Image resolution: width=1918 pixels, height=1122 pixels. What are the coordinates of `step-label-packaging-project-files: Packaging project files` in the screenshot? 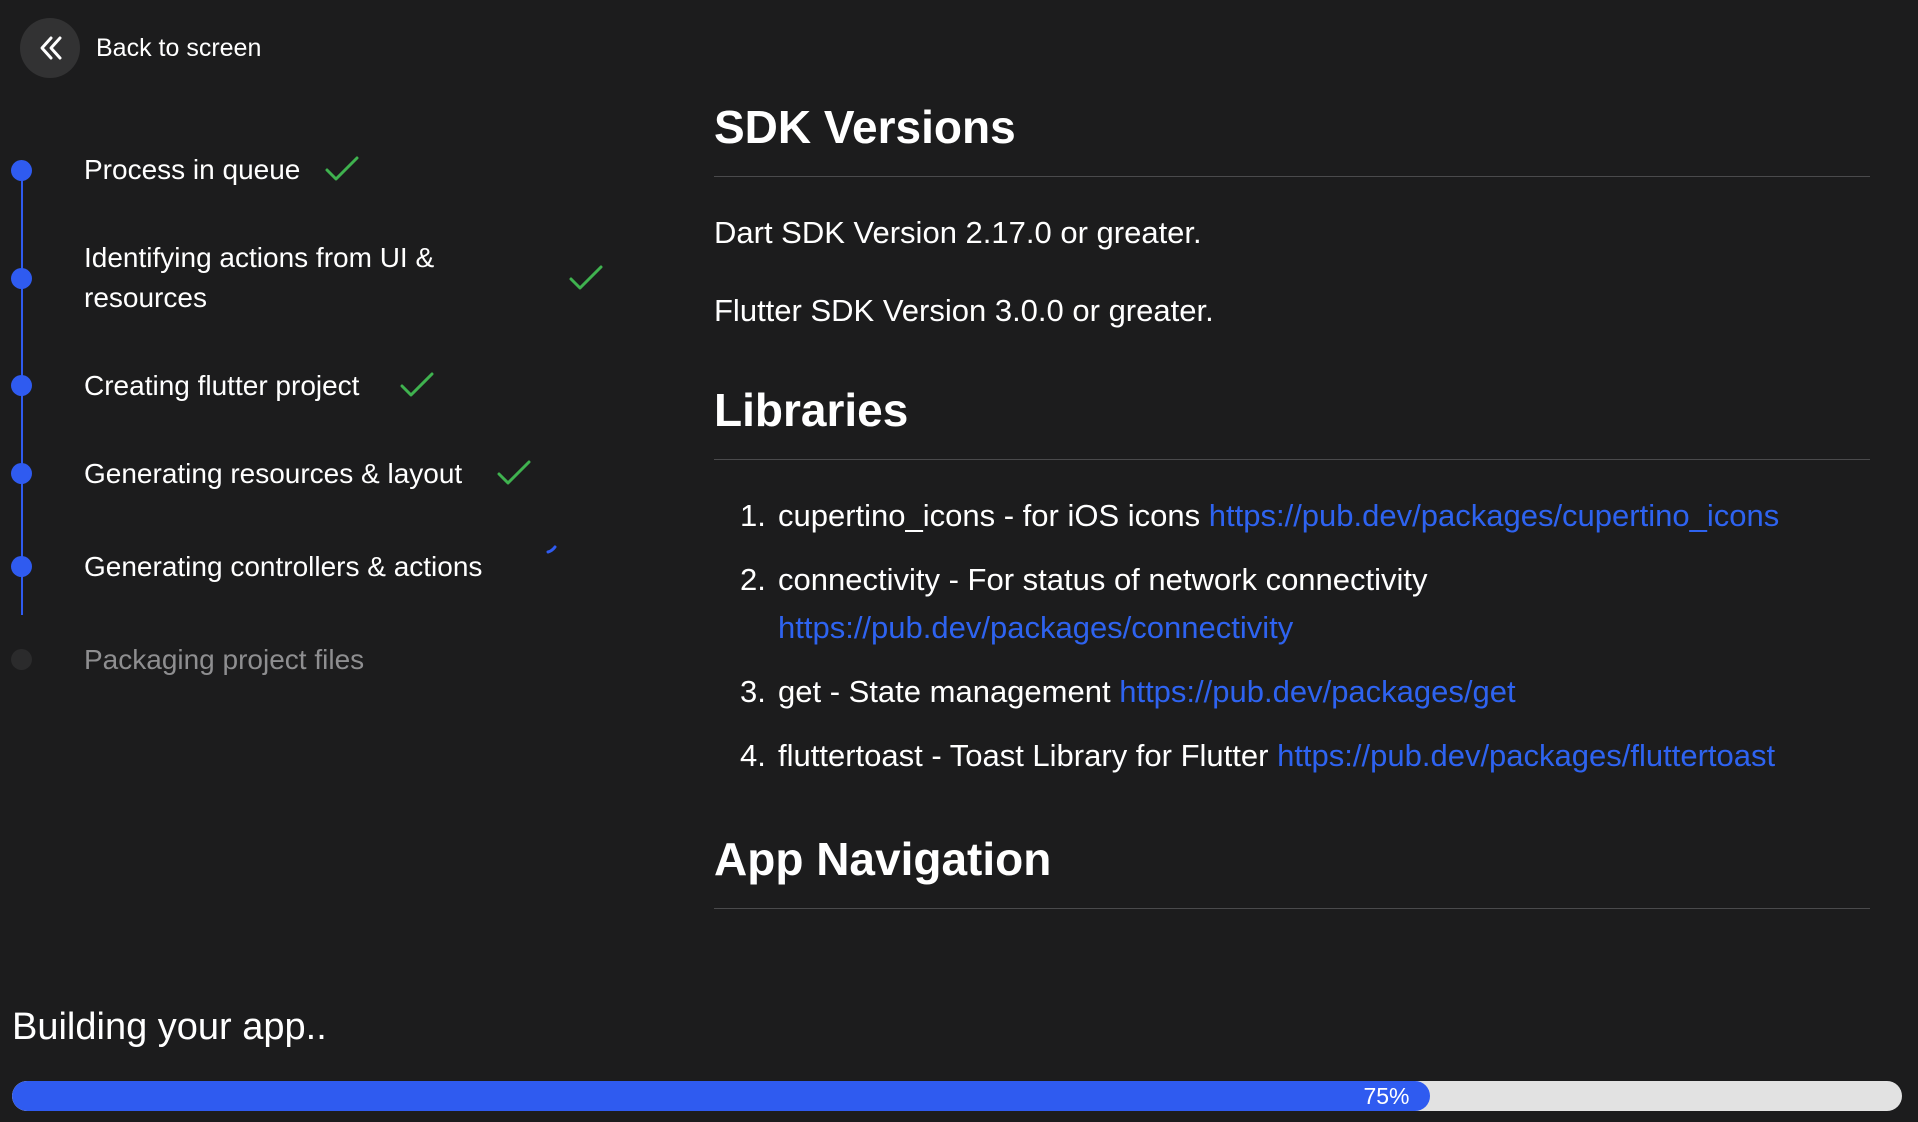 It's located at (224, 659).